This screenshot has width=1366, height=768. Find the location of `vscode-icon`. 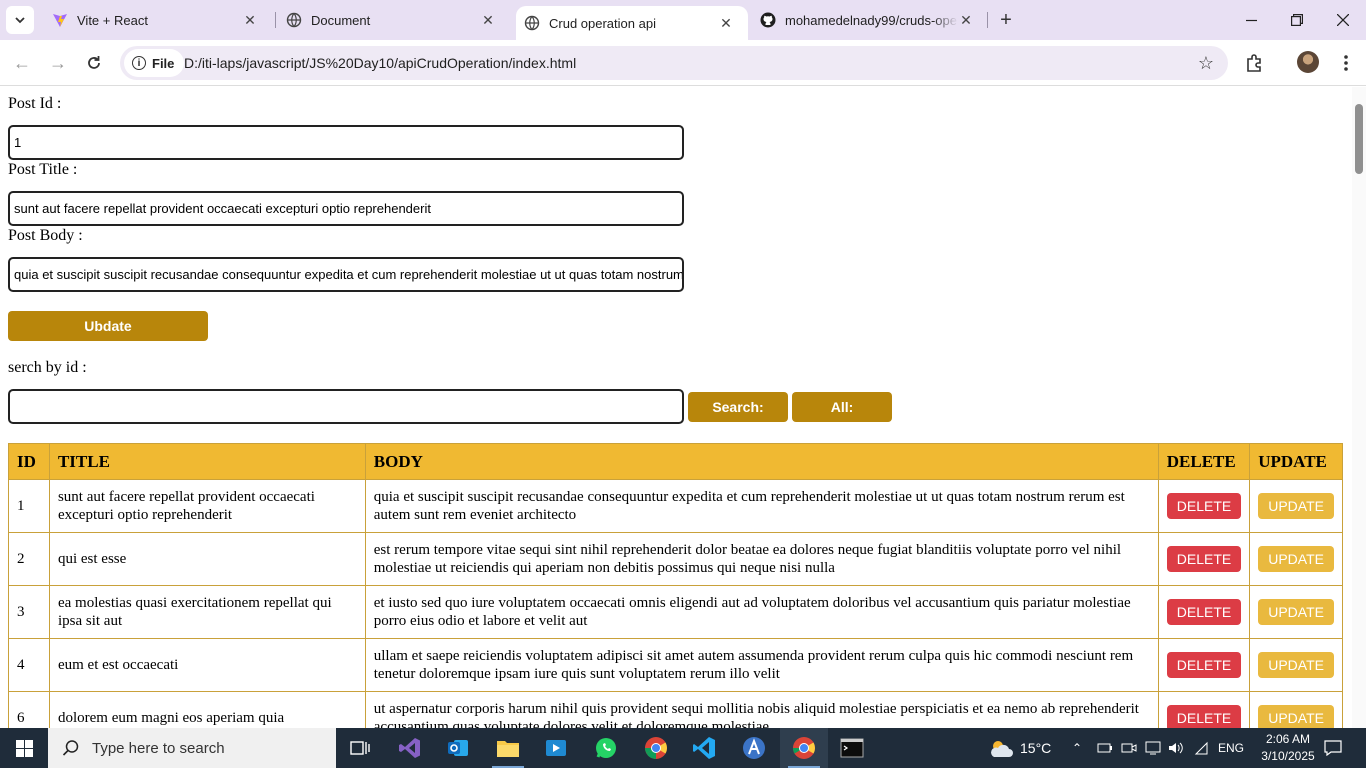

vscode-icon is located at coordinates (704, 748).